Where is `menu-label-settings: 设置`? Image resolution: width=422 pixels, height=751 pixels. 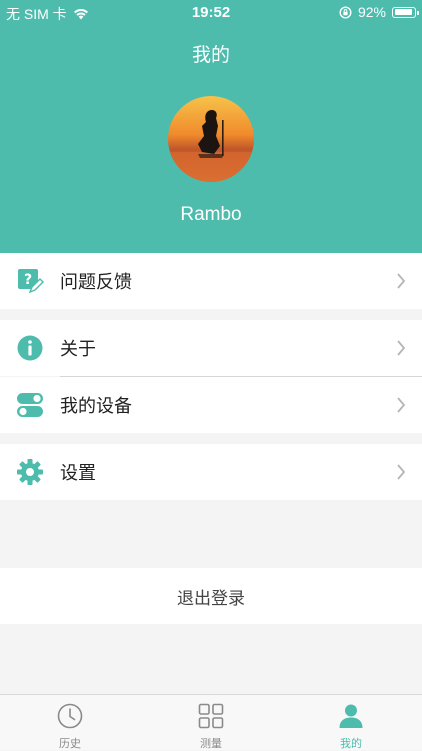
menu-label-settings: 设置 is located at coordinates (78, 473).